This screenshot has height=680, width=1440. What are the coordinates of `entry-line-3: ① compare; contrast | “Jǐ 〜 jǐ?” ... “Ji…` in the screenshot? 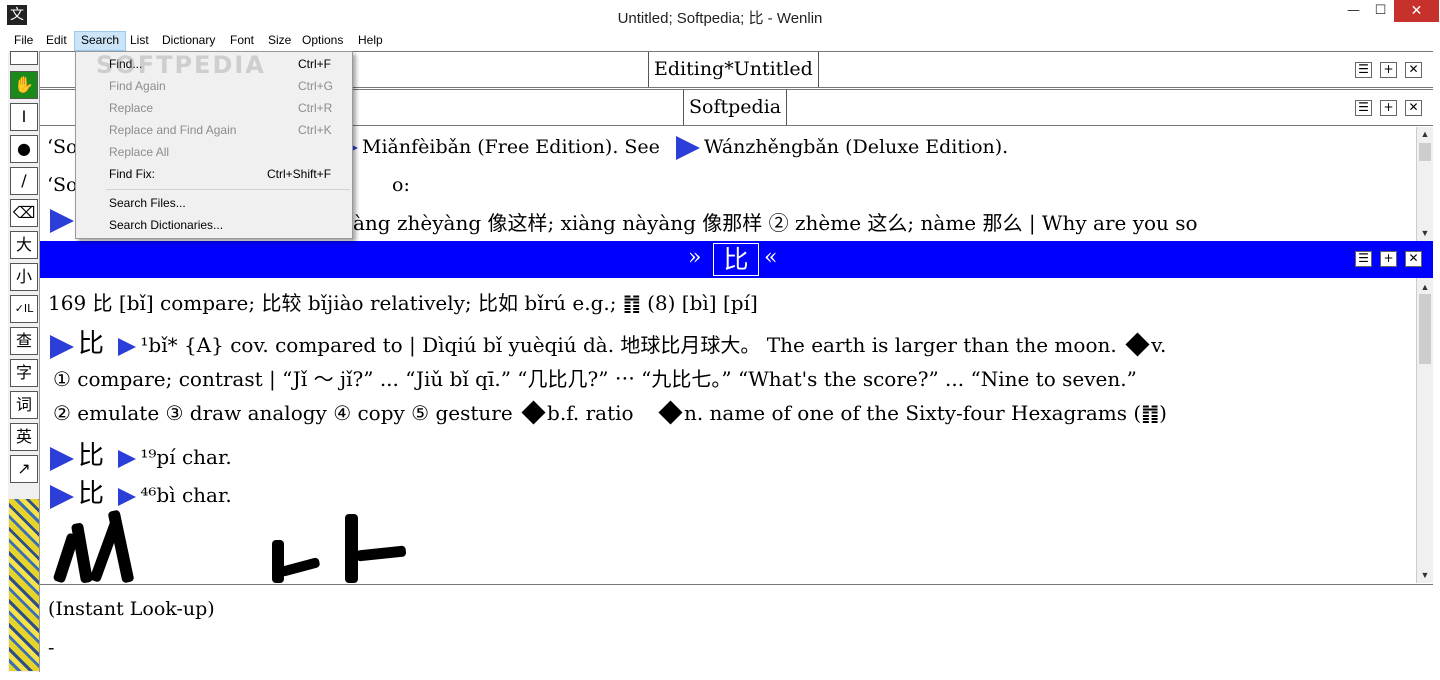 It's located at (595, 379).